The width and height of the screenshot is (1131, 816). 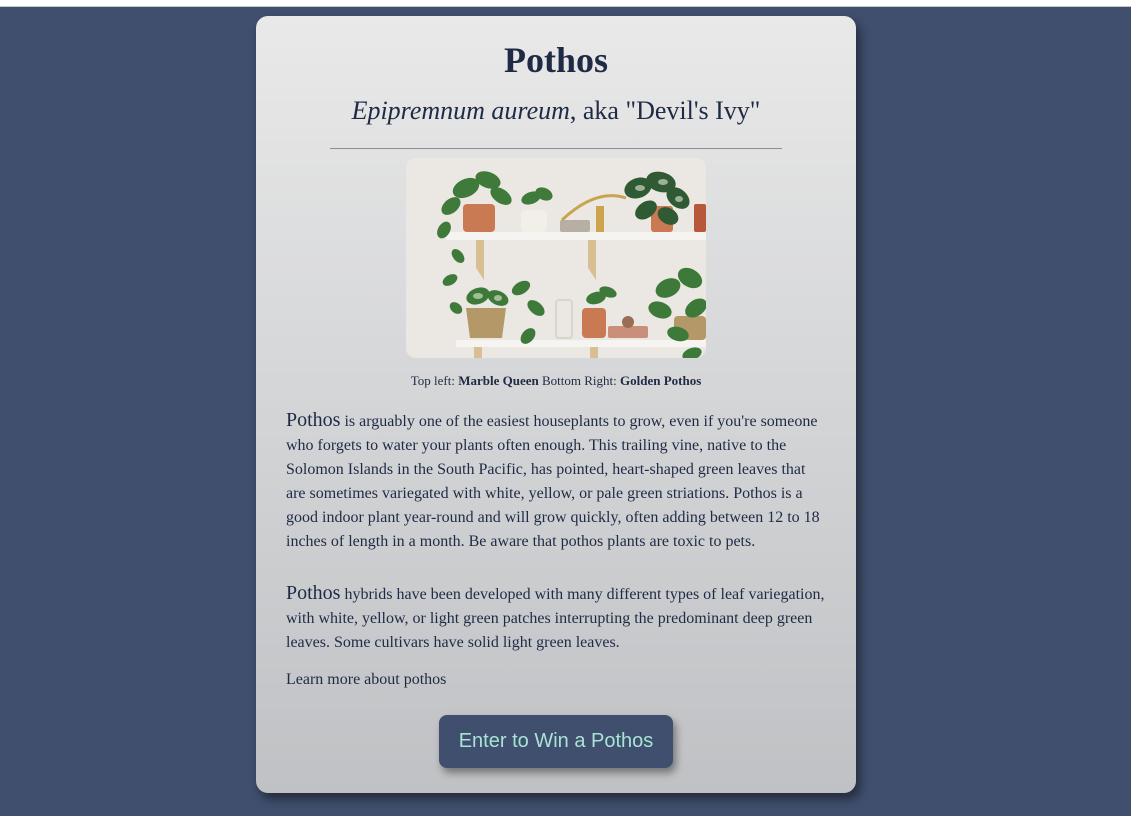 What do you see at coordinates (460, 110) in the screenshot?
I see `species-name: Epipremnum aureum` at bounding box center [460, 110].